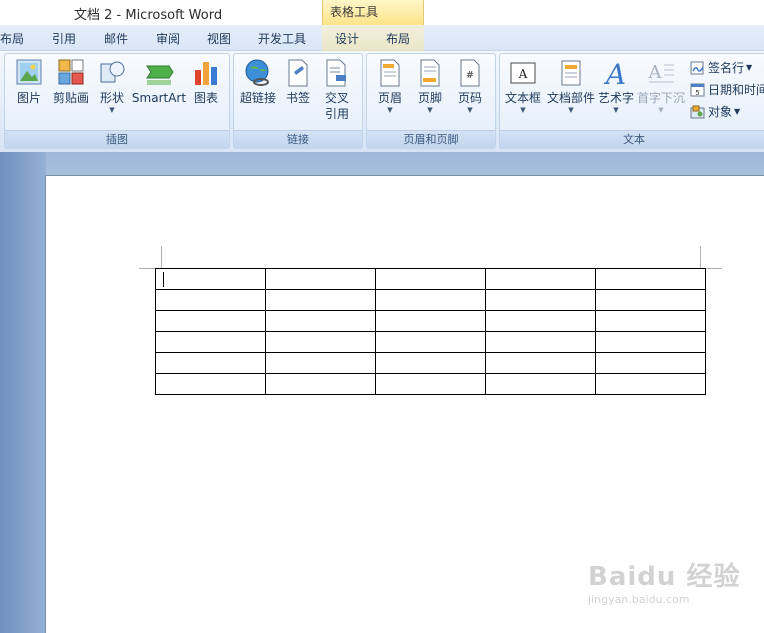 This screenshot has height=633, width=764. Describe the element at coordinates (337, 90) in the screenshot. I see `cross-reference-button: 交叉 引用` at that location.